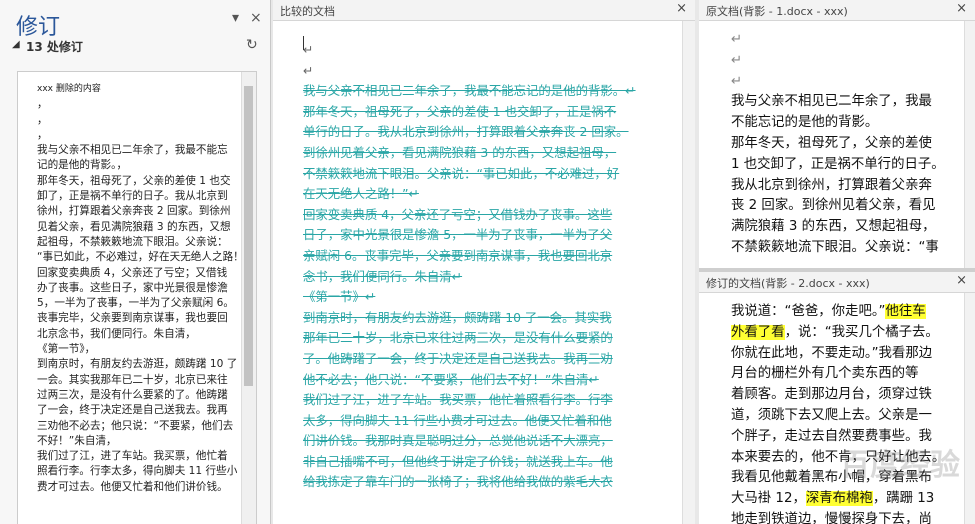 This screenshot has width=975, height=524. What do you see at coordinates (77, 440) in the screenshot?
I see `text-line: 不好！”朱自清，` at bounding box center [77, 440].